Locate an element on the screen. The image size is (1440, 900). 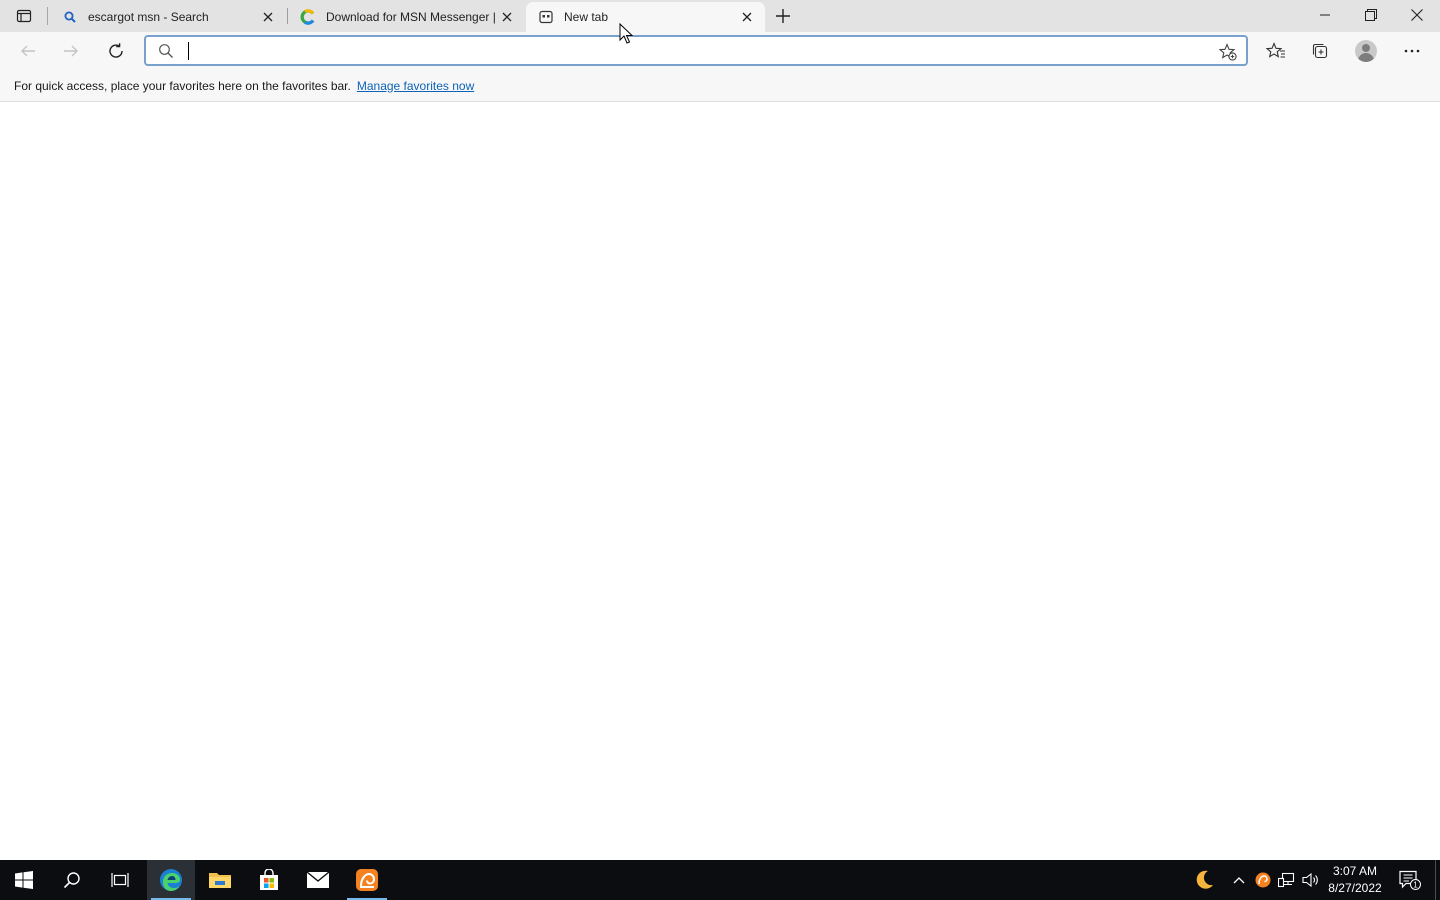
notification-icon: 1 is located at coordinates (1410, 880).